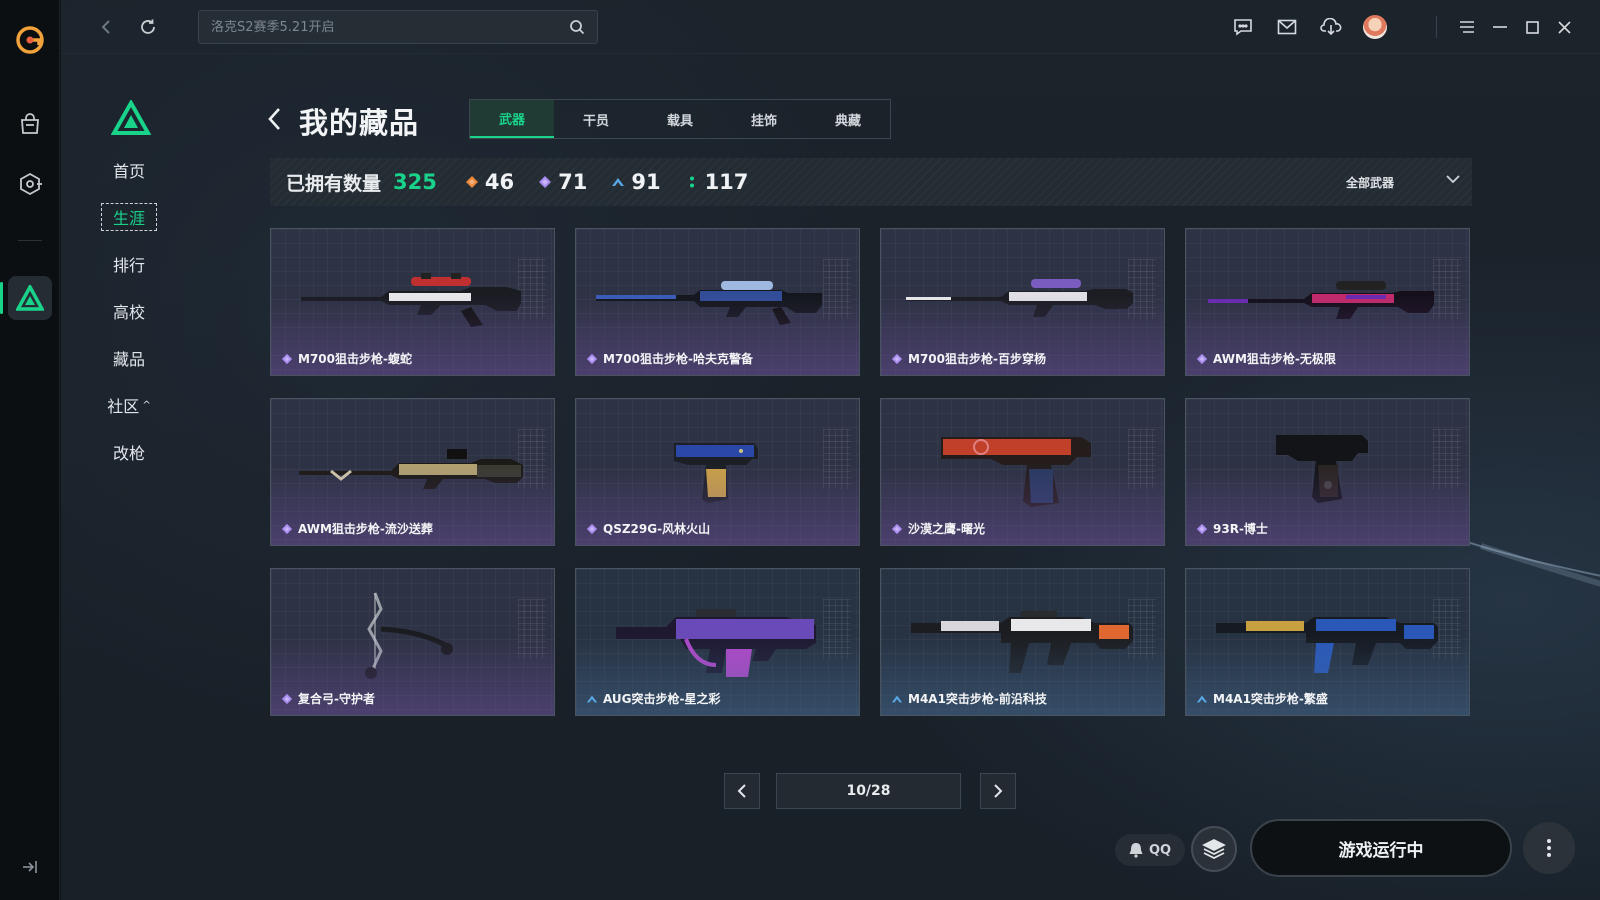 This screenshot has height=900, width=1600. Describe the element at coordinates (512, 119) in the screenshot. I see `tab-0: 武器` at that location.